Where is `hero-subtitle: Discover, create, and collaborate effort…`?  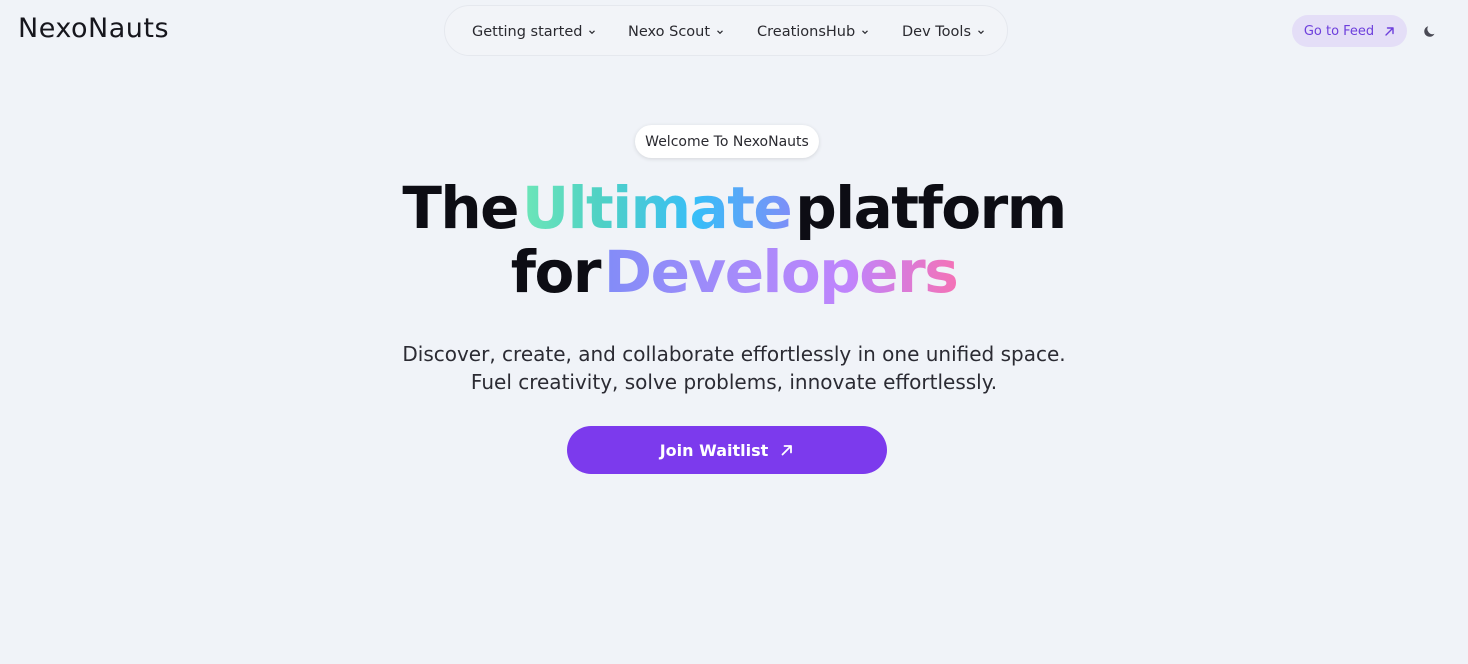
hero-subtitle: Discover, create, and collaborate effort… is located at coordinates (734, 368).